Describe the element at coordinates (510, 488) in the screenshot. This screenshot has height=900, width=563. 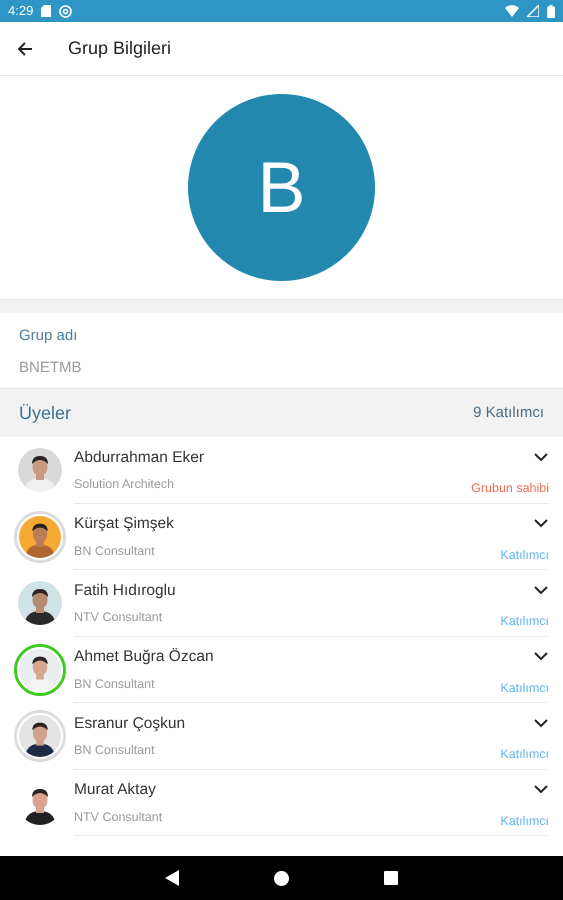
I see `member-role: Grubun sahibi` at that location.